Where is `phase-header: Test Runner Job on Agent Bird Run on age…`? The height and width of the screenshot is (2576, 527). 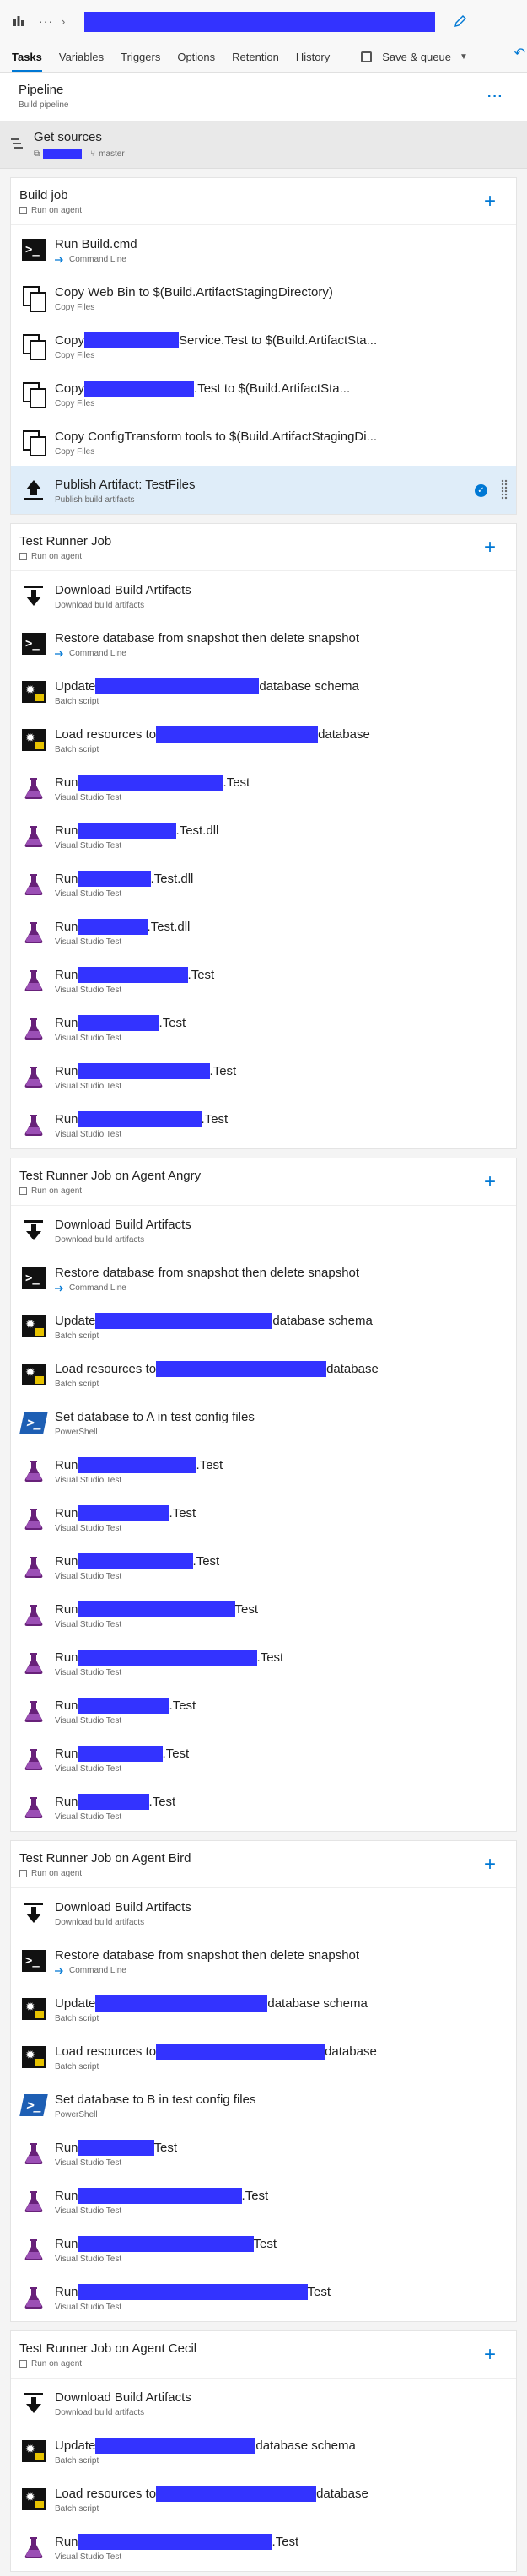 phase-header: Test Runner Job on Agent Bird Run on age… is located at coordinates (263, 1864).